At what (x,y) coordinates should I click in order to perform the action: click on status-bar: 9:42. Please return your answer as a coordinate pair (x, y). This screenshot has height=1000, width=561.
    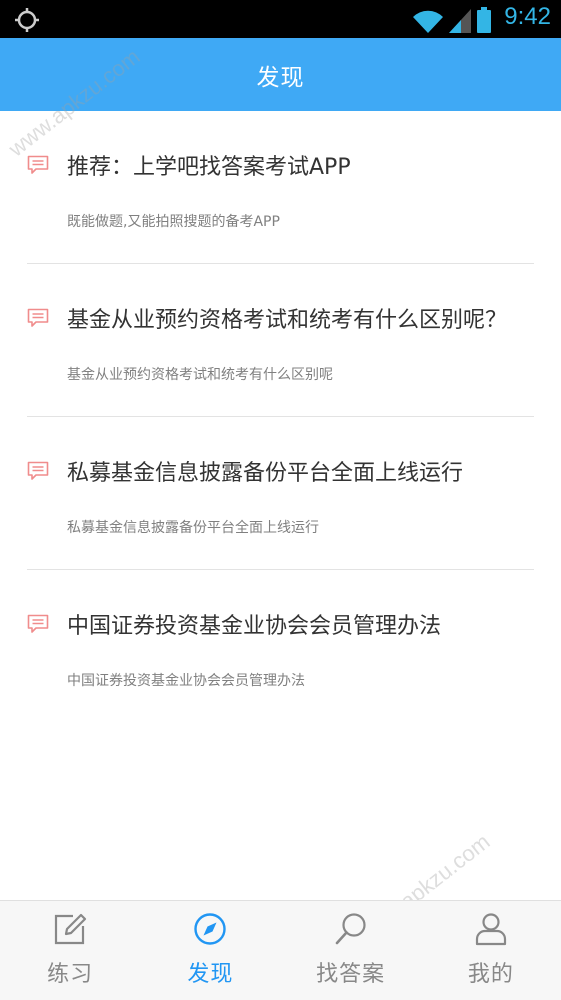
    Looking at the image, I should click on (280, 19).